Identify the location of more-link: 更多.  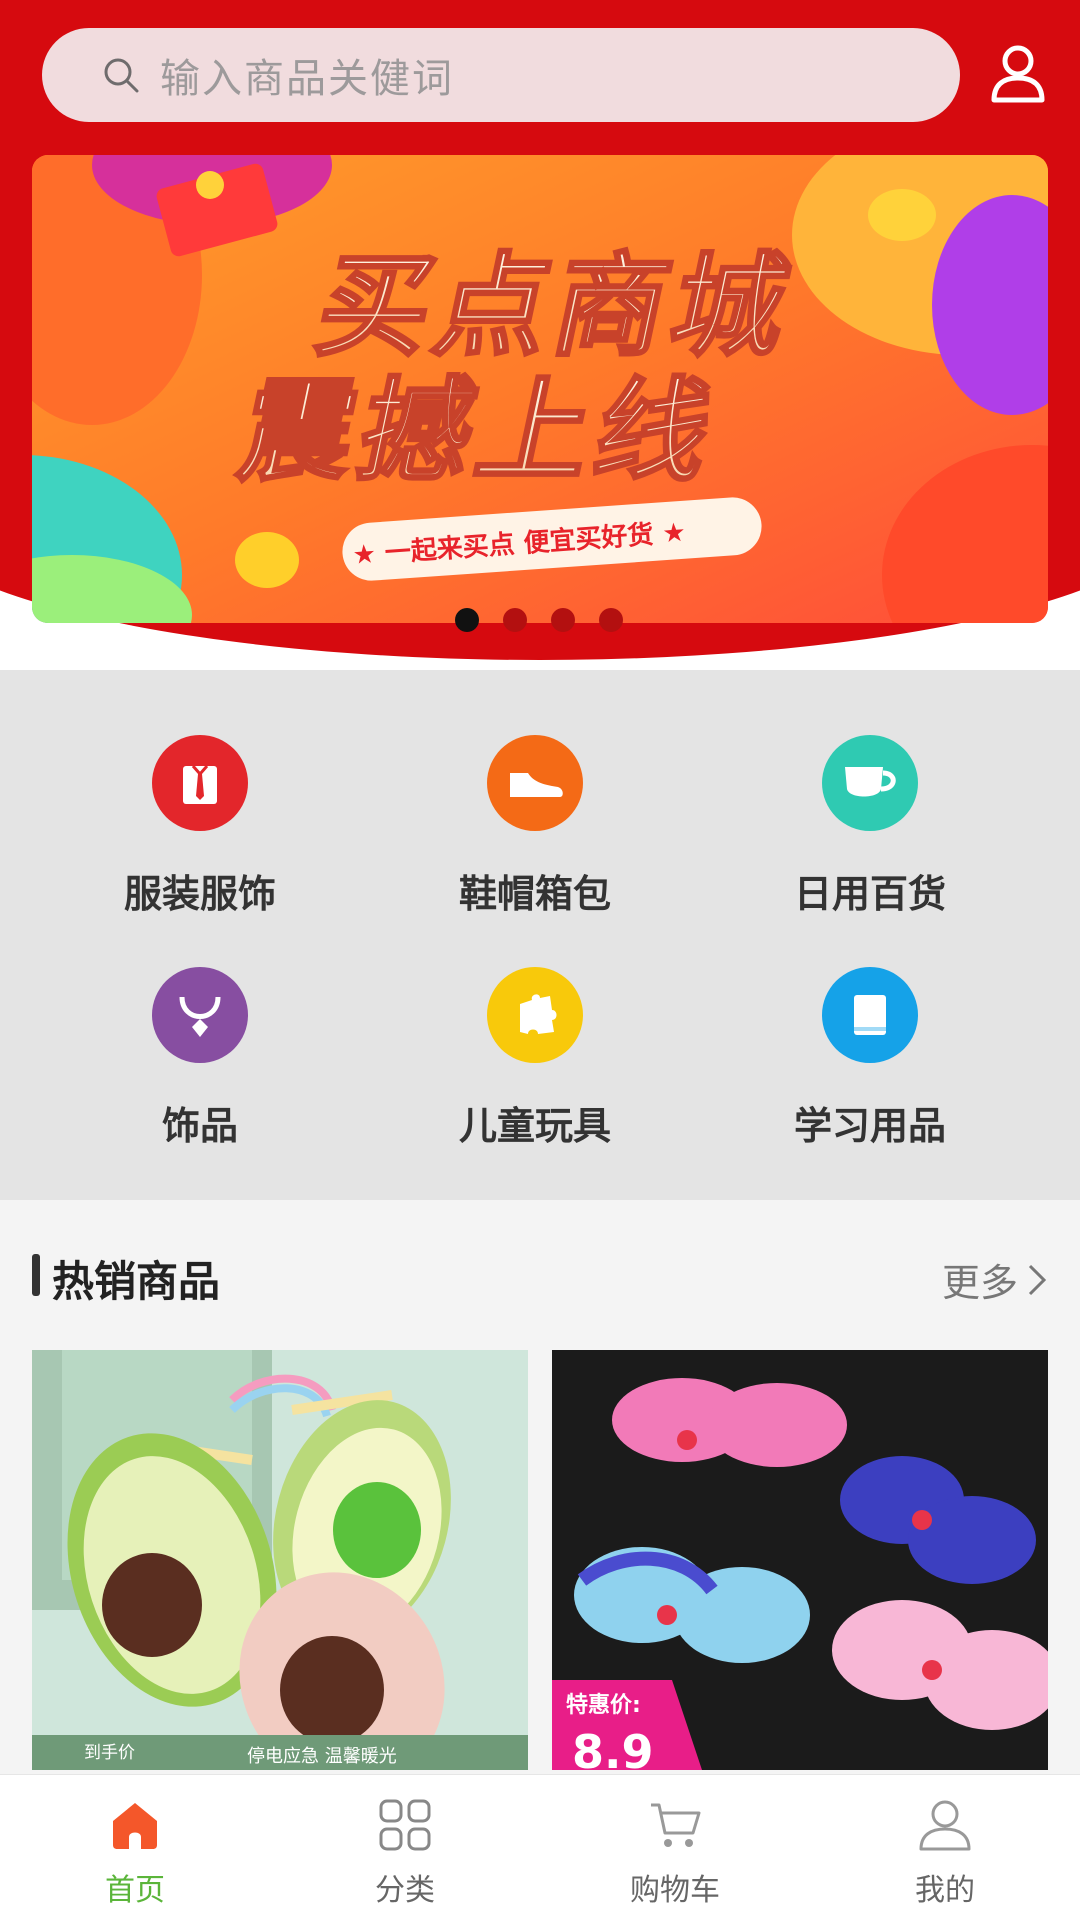
(995, 1279).